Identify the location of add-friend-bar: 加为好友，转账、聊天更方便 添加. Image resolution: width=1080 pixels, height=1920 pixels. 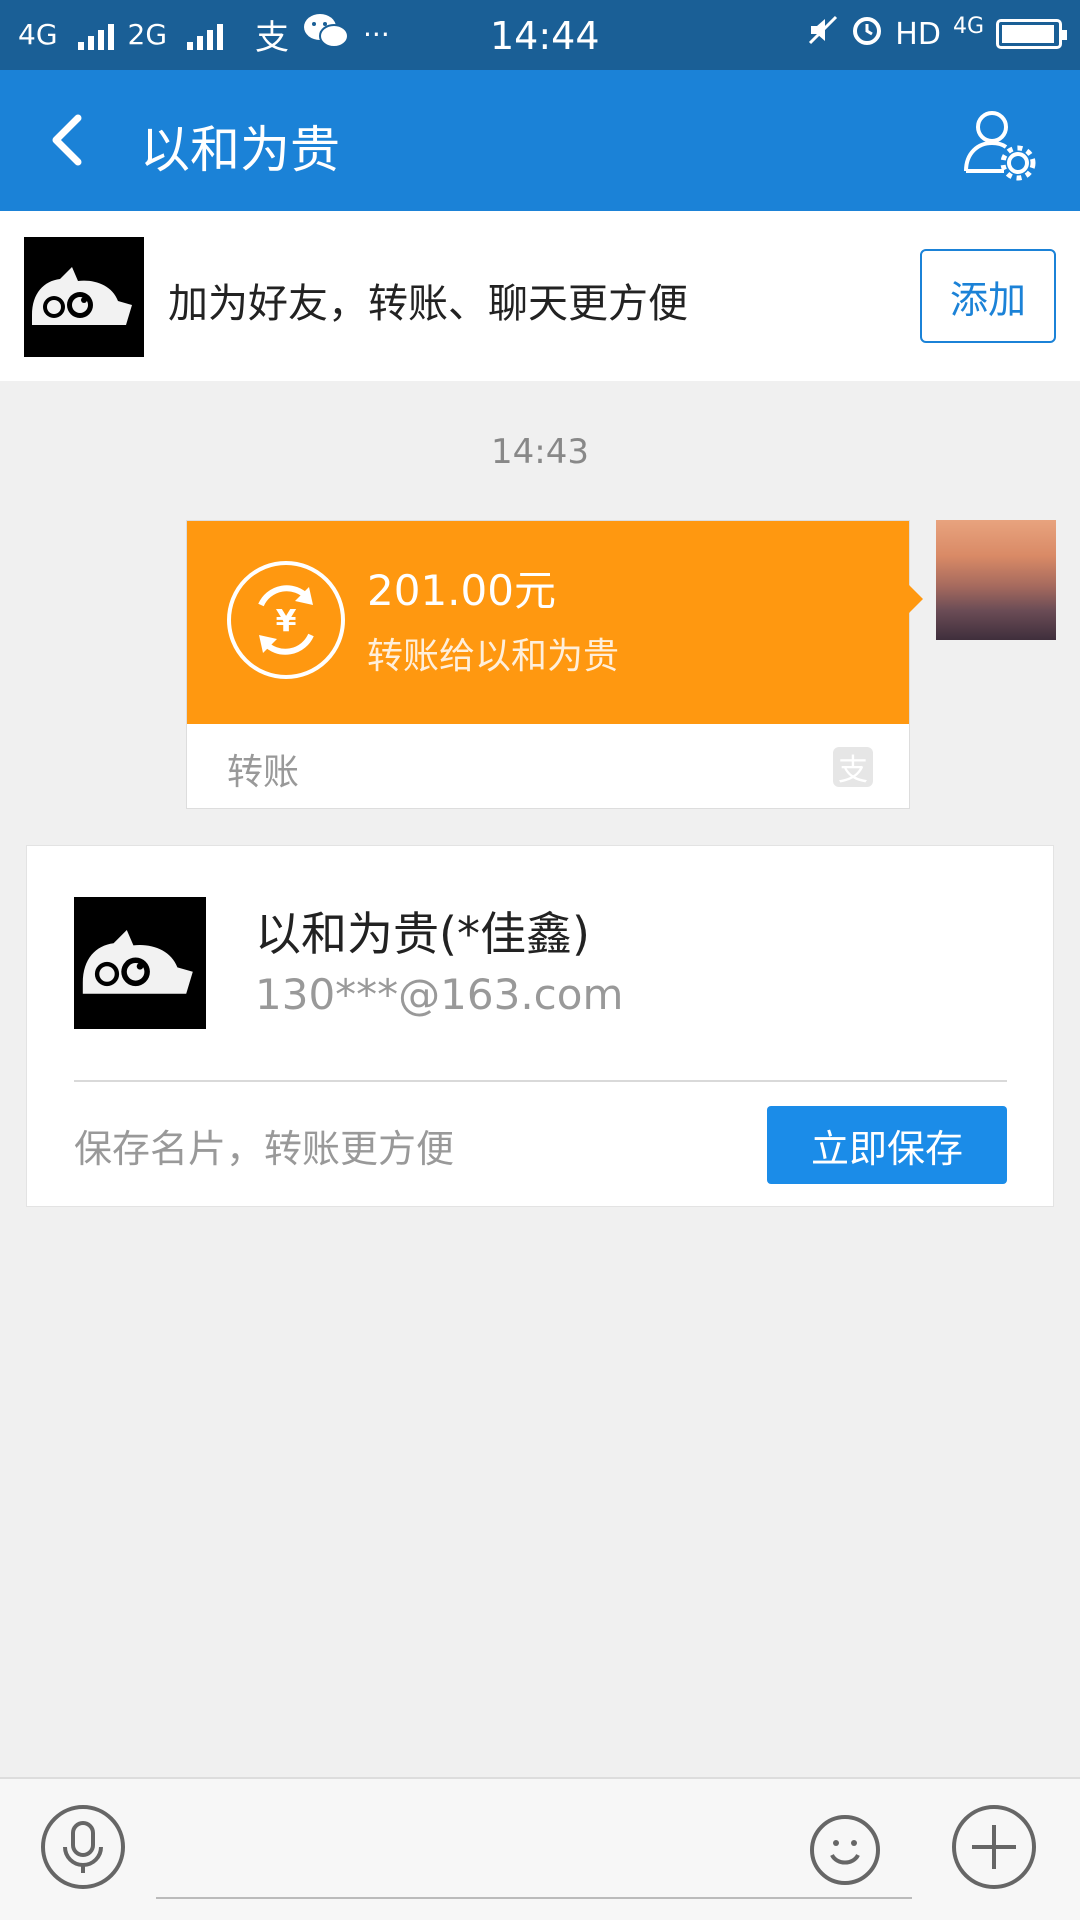
(540, 296).